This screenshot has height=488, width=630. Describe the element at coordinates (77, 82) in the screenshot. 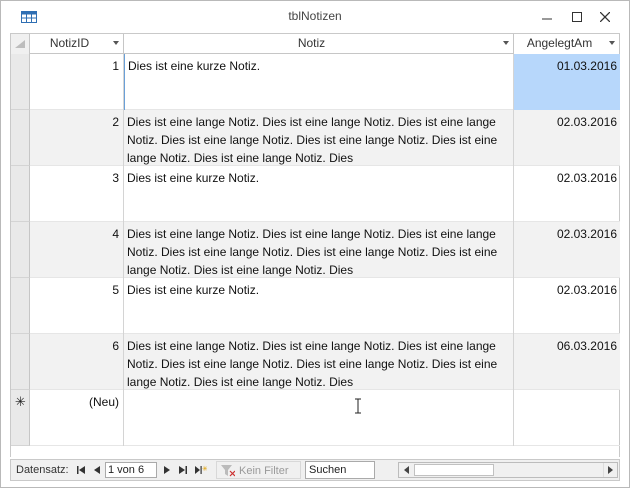

I see `cell-notizid: 1` at that location.